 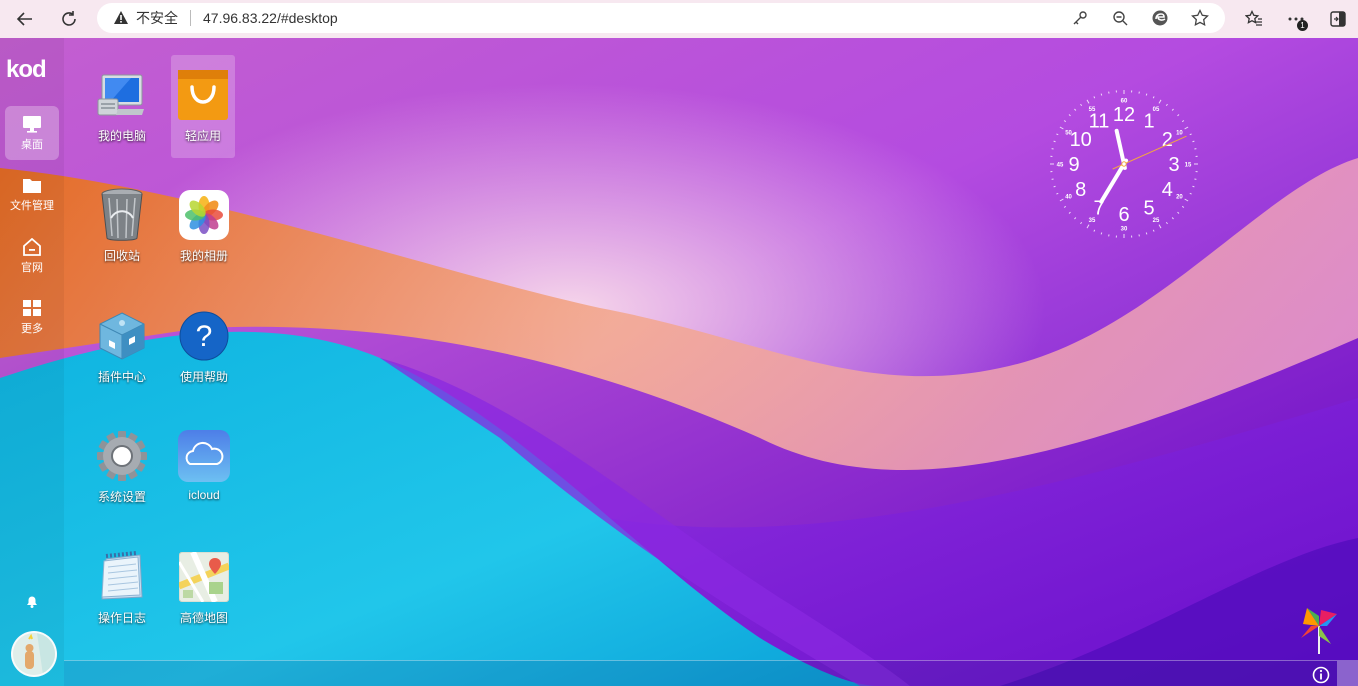 What do you see at coordinates (1120, 18) in the screenshot?
I see `zoom-out-icon` at bounding box center [1120, 18].